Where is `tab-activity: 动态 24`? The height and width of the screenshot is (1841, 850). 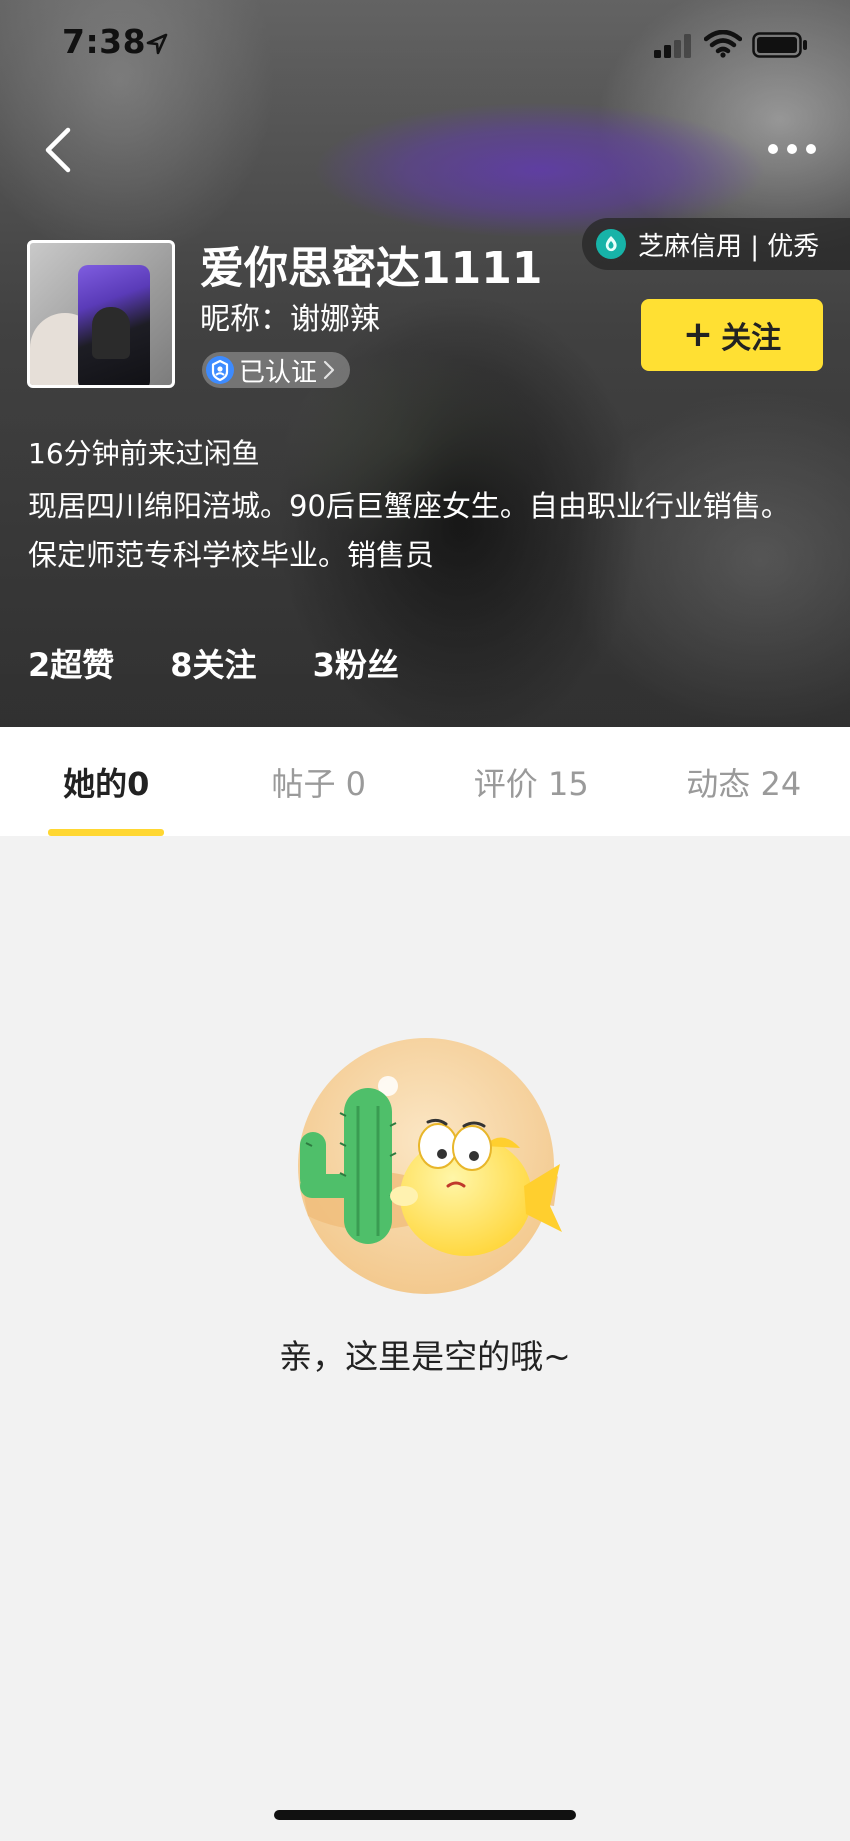
tab-activity: 动态 24 is located at coordinates (744, 781).